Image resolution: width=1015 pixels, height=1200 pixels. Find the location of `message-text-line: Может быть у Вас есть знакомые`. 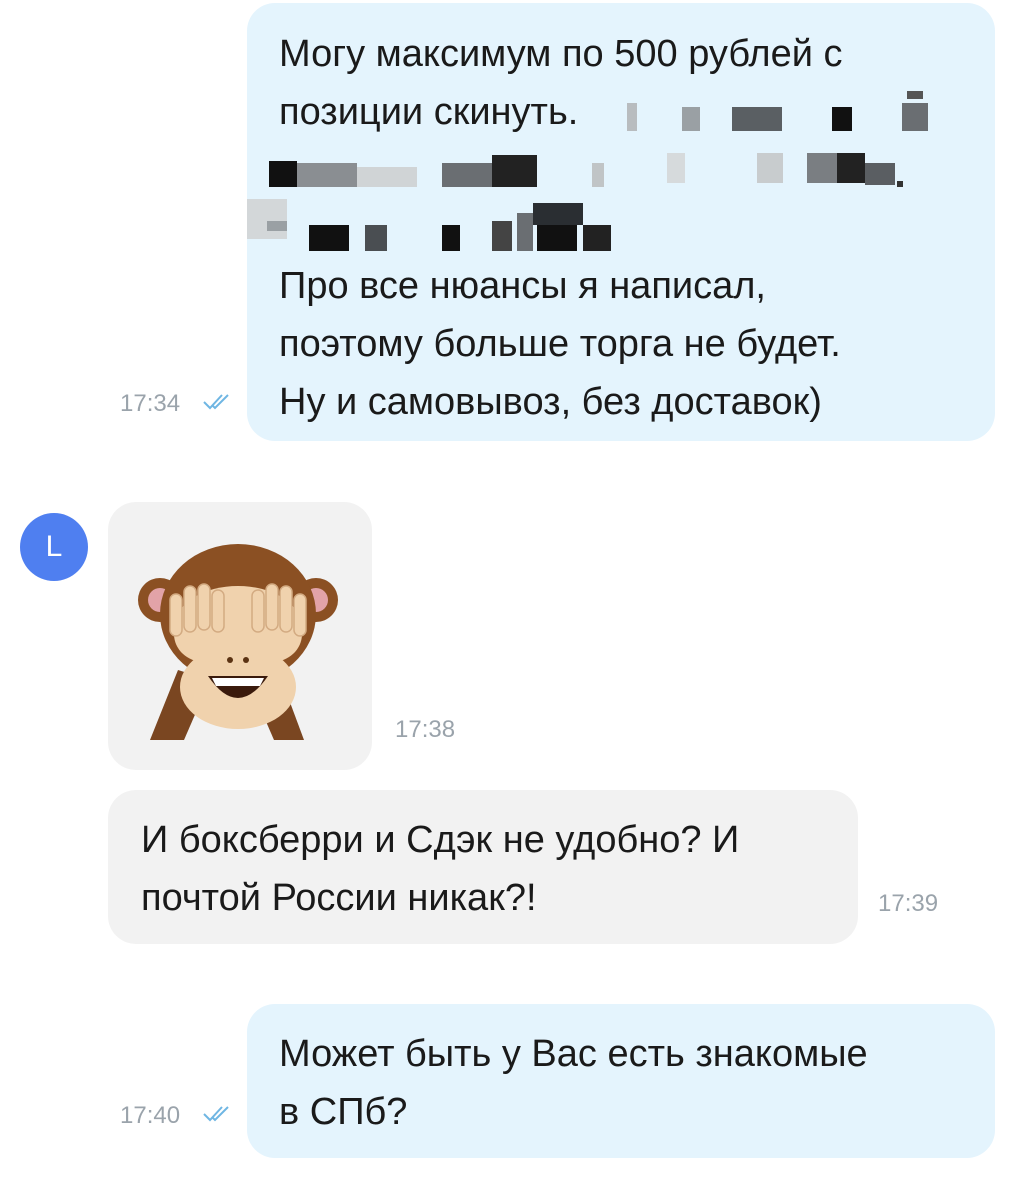

message-text-line: Может быть у Вас есть знакомые is located at coordinates (573, 1054).